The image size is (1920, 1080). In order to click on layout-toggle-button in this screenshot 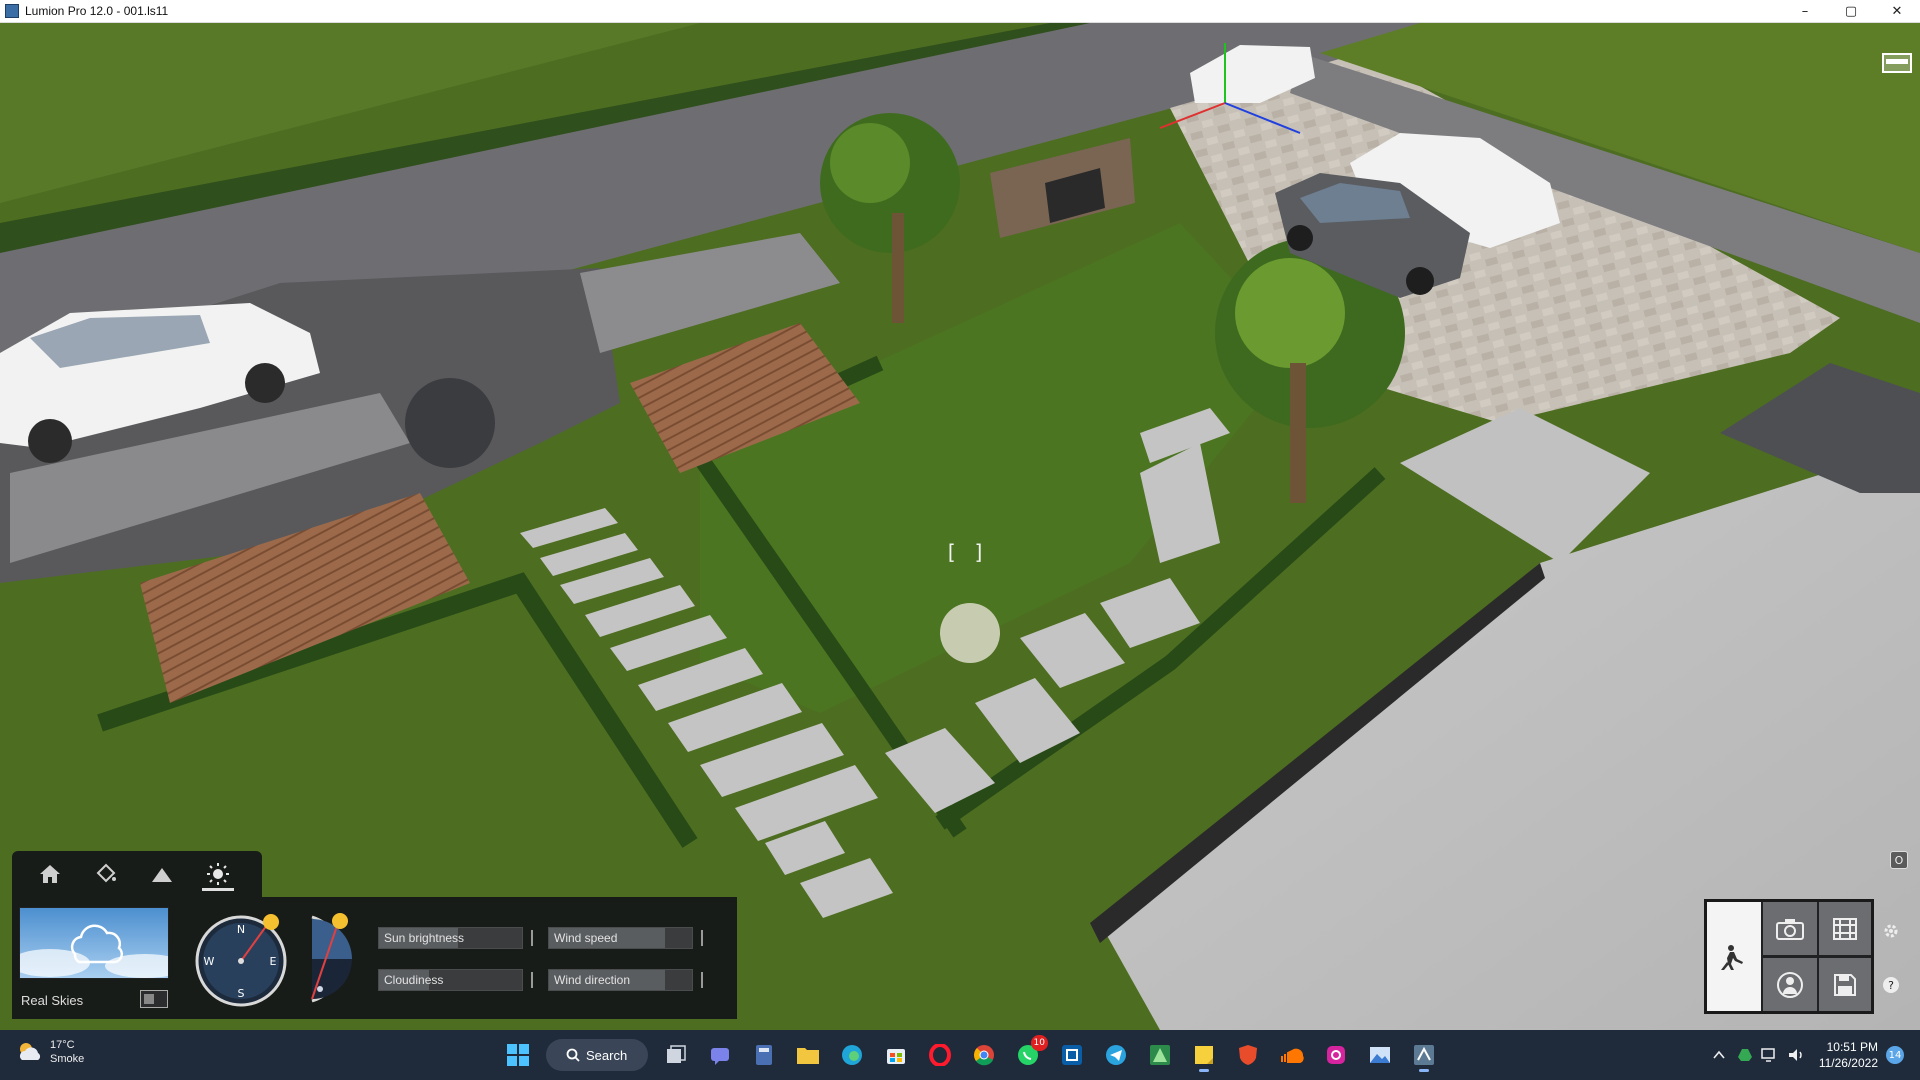, I will do `click(1897, 63)`.